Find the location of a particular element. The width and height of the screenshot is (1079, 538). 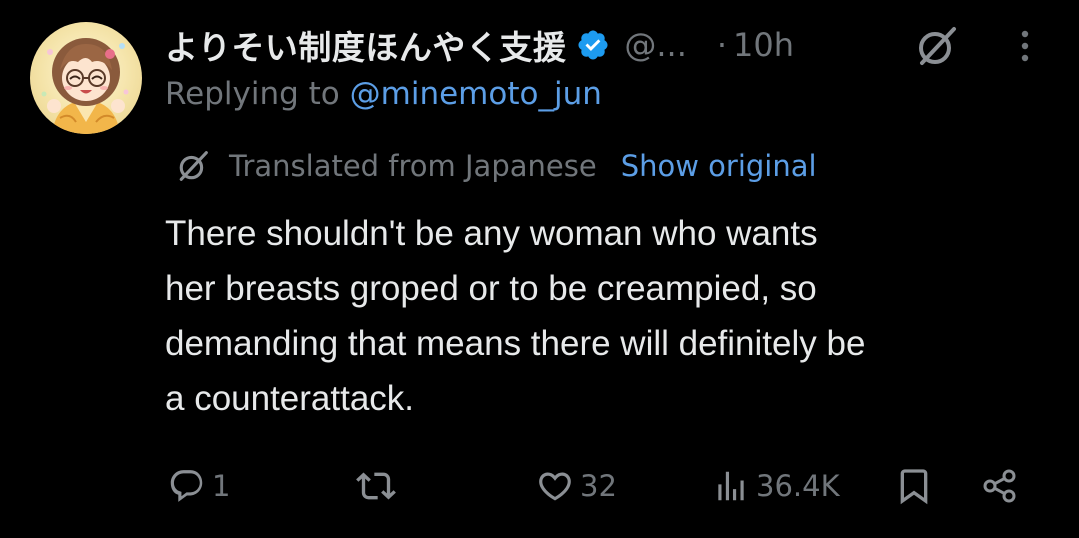

tweet-timestamp: 10h is located at coordinates (763, 45).